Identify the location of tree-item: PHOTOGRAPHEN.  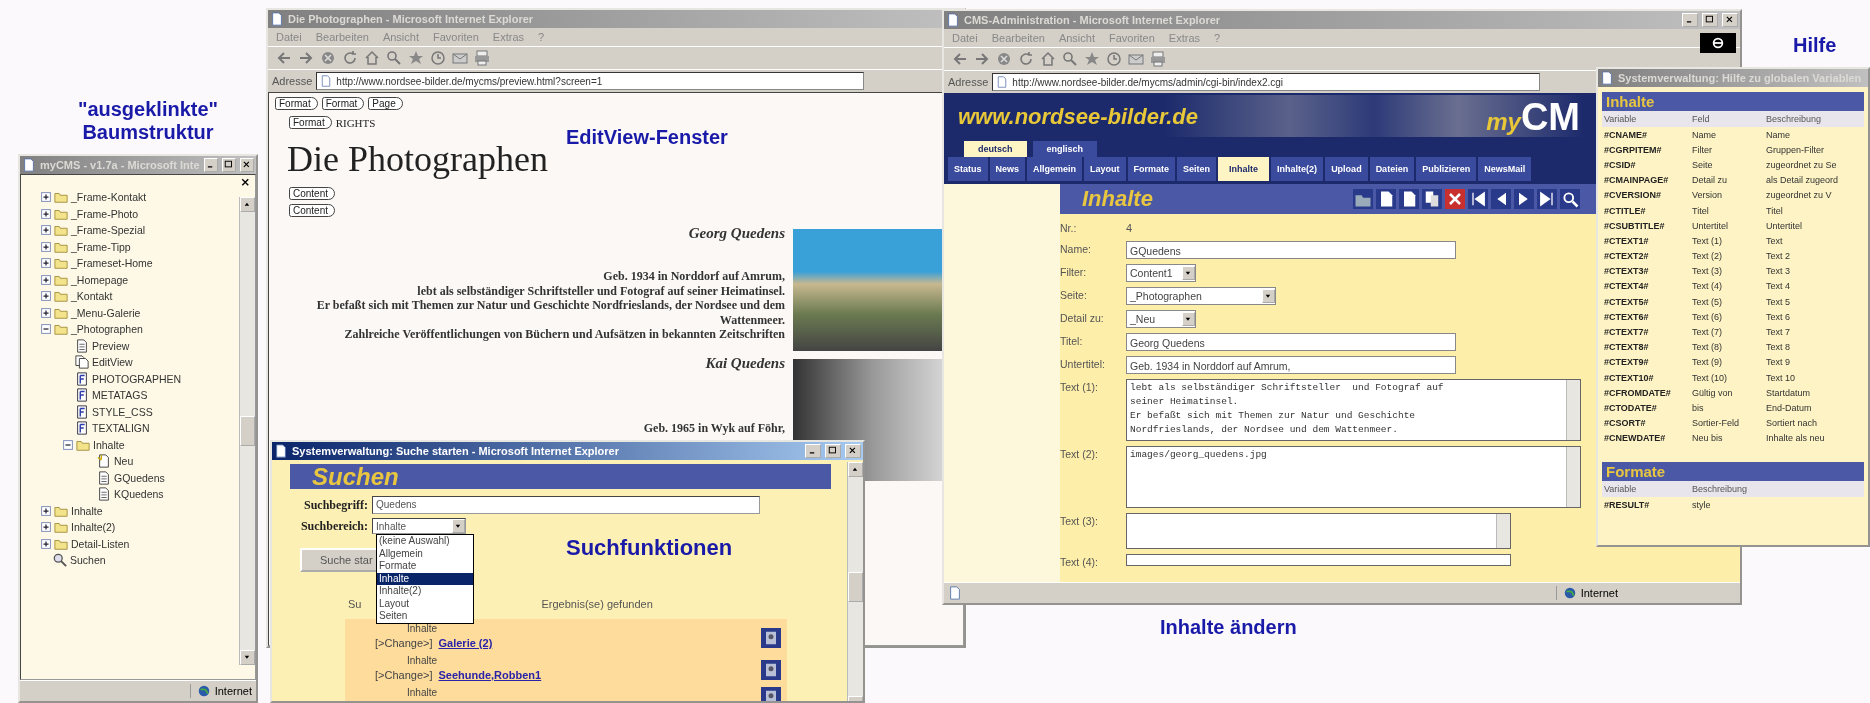
(137, 378).